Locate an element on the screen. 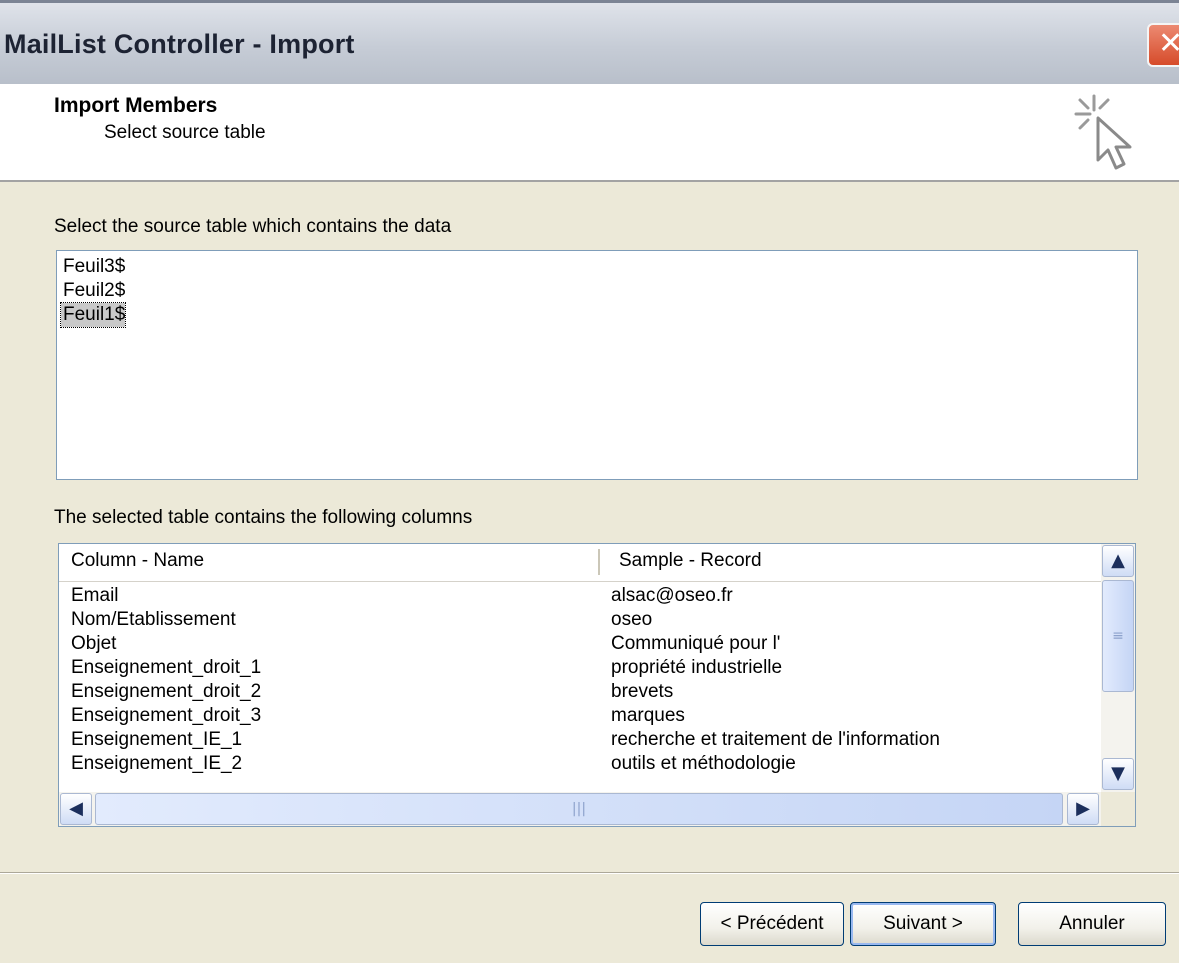 Image resolution: width=1179 pixels, height=963 pixels. arrow-down-icon: ▼ is located at coordinates (1118, 774).